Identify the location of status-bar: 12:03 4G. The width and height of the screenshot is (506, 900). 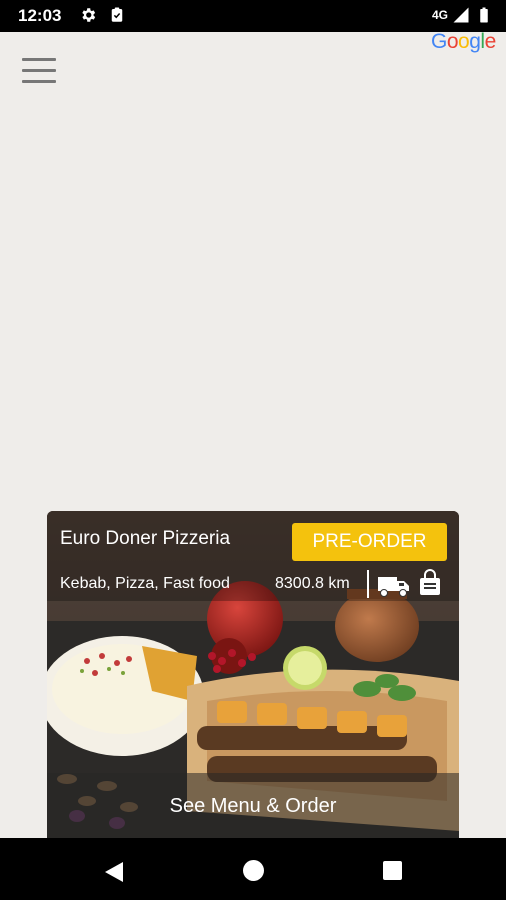
(253, 16).